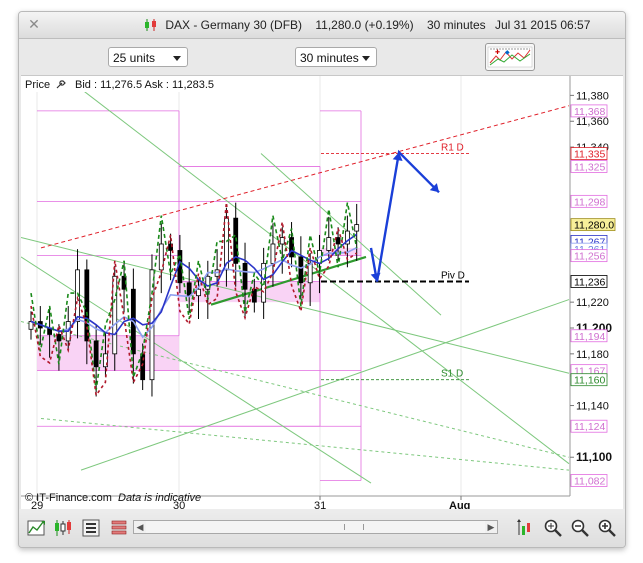 This screenshot has width=643, height=563. What do you see at coordinates (144, 85) in the screenshot?
I see `bid-ask-label: Bid : 11,276.5 Ask : 11,283.5` at bounding box center [144, 85].